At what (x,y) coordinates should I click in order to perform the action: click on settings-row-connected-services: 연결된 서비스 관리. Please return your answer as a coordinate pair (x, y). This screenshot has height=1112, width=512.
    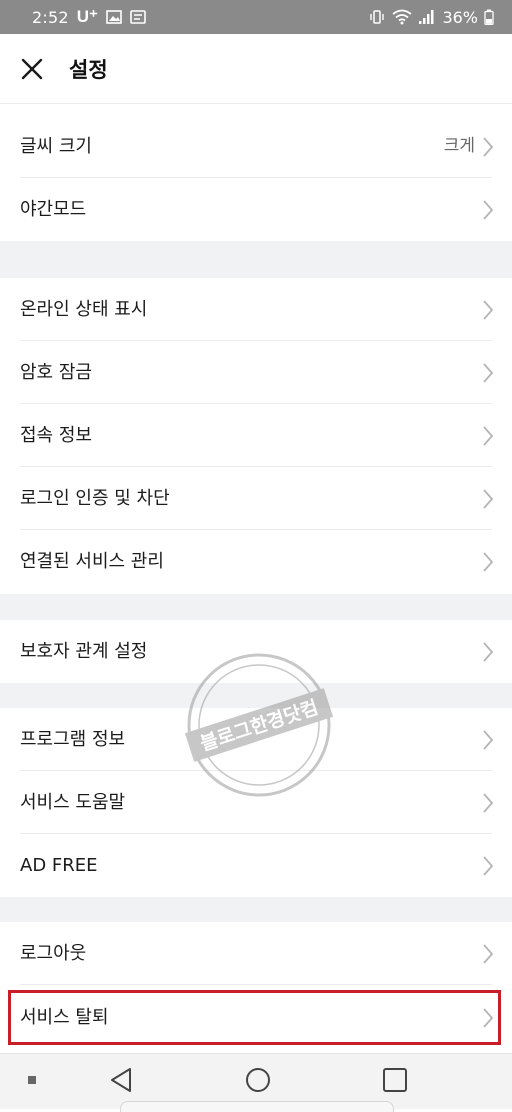
    Looking at the image, I should click on (256, 561).